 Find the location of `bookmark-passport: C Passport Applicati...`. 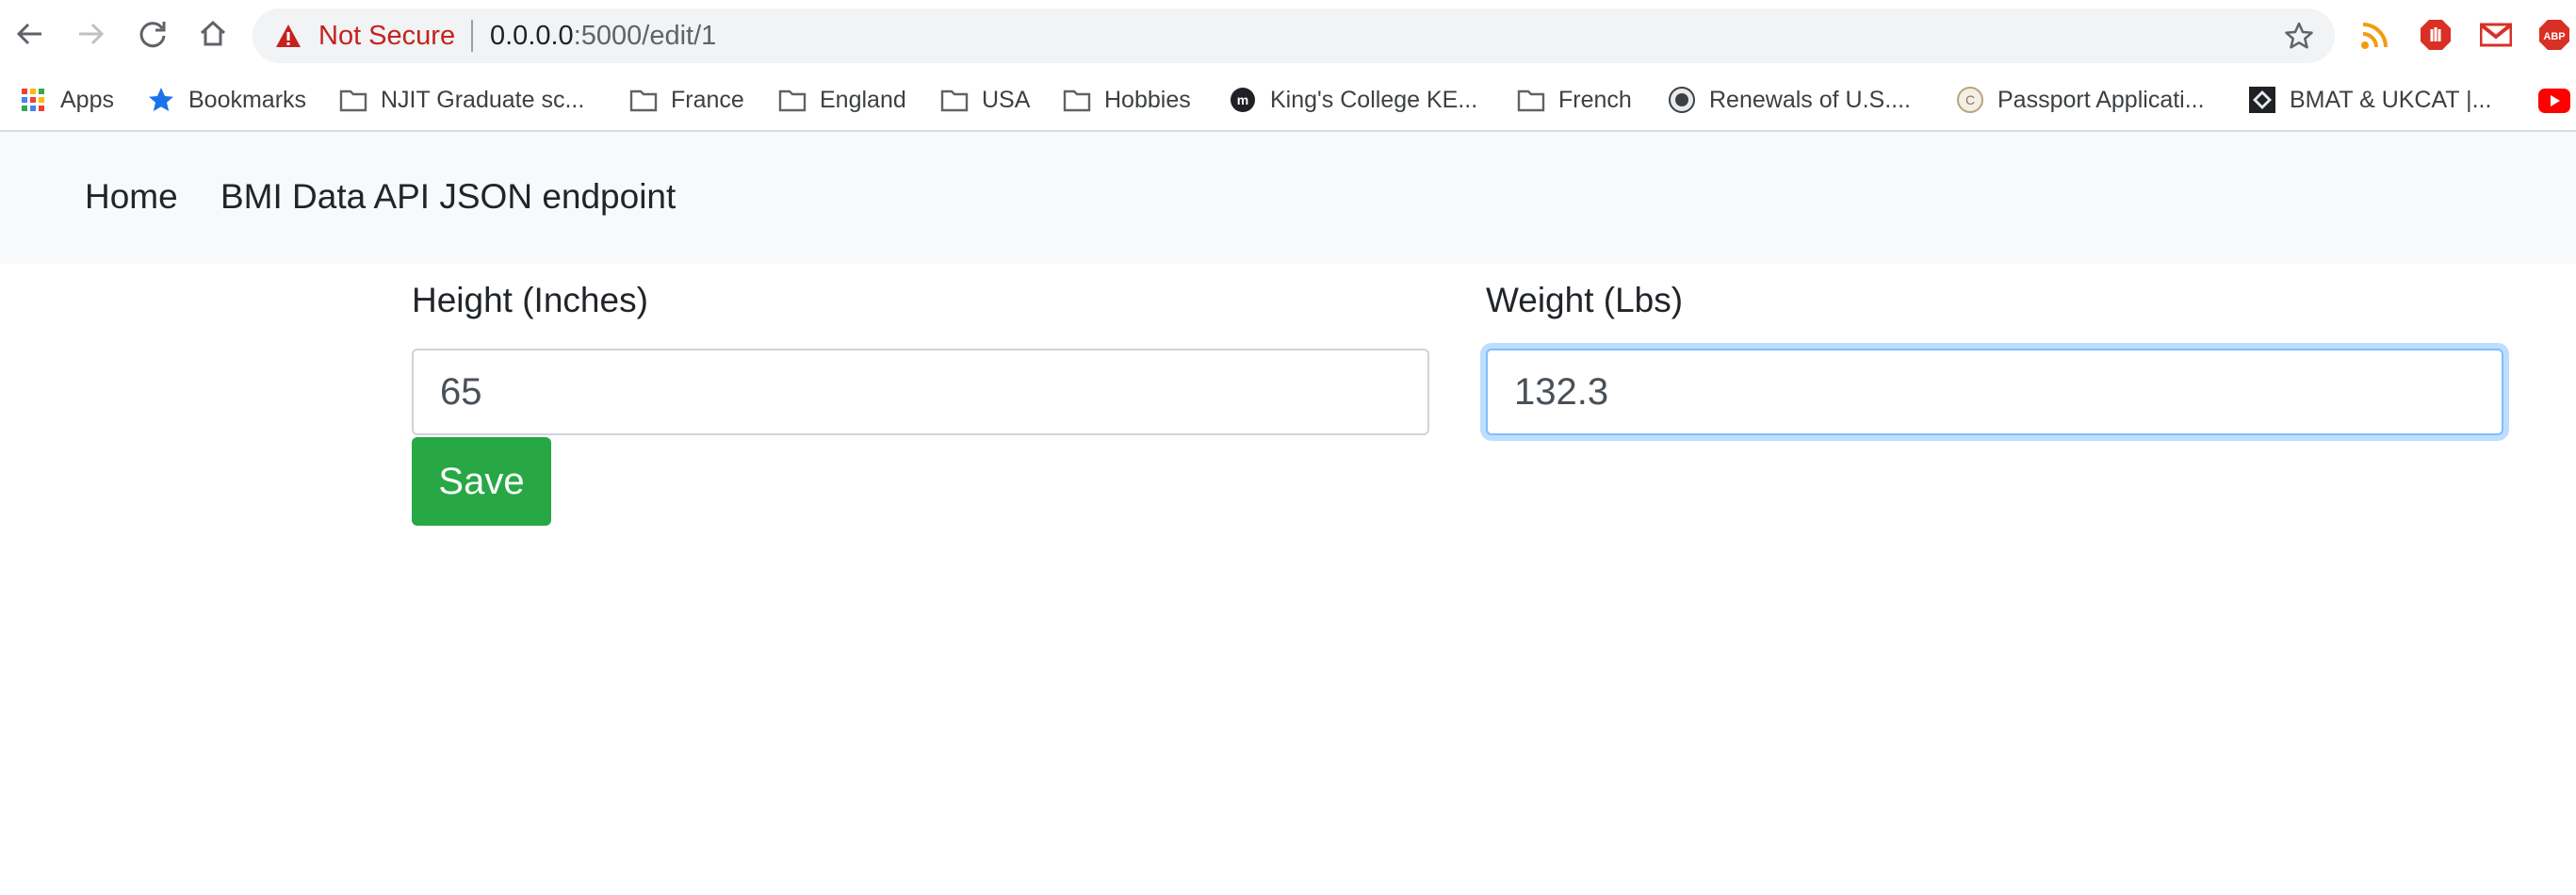

bookmark-passport: C Passport Applicati... is located at coordinates (2080, 100).